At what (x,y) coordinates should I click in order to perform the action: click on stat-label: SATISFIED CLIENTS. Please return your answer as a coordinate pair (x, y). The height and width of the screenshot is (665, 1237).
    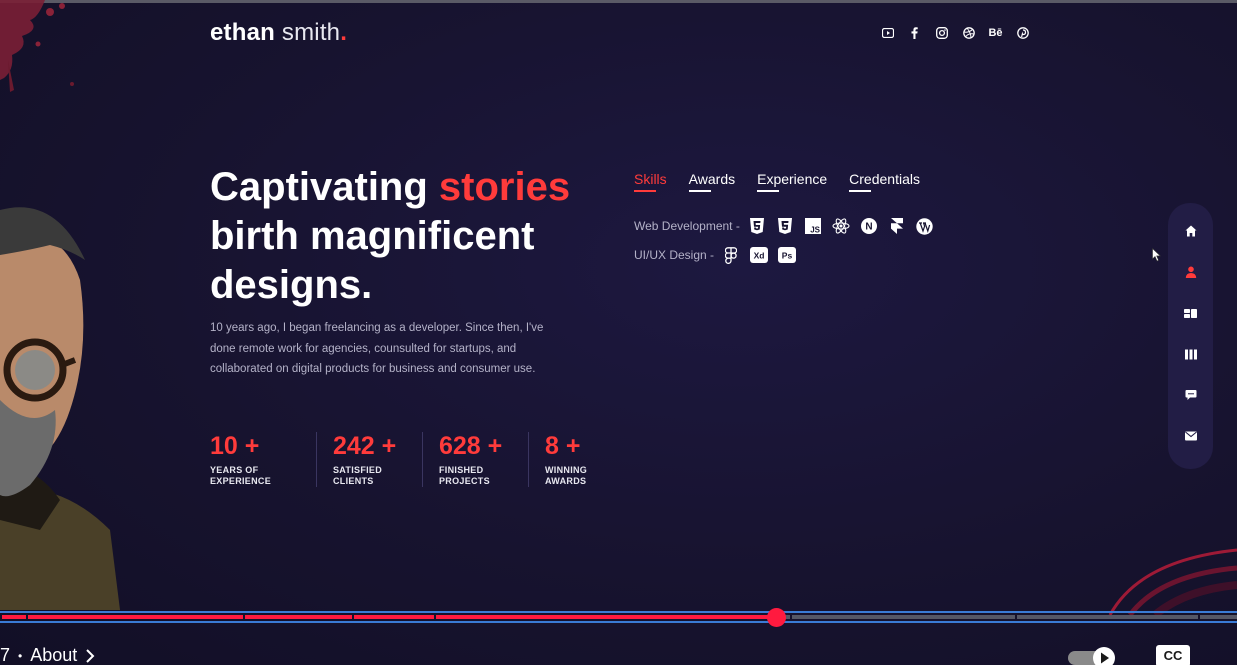
    Looking at the image, I should click on (358, 475).